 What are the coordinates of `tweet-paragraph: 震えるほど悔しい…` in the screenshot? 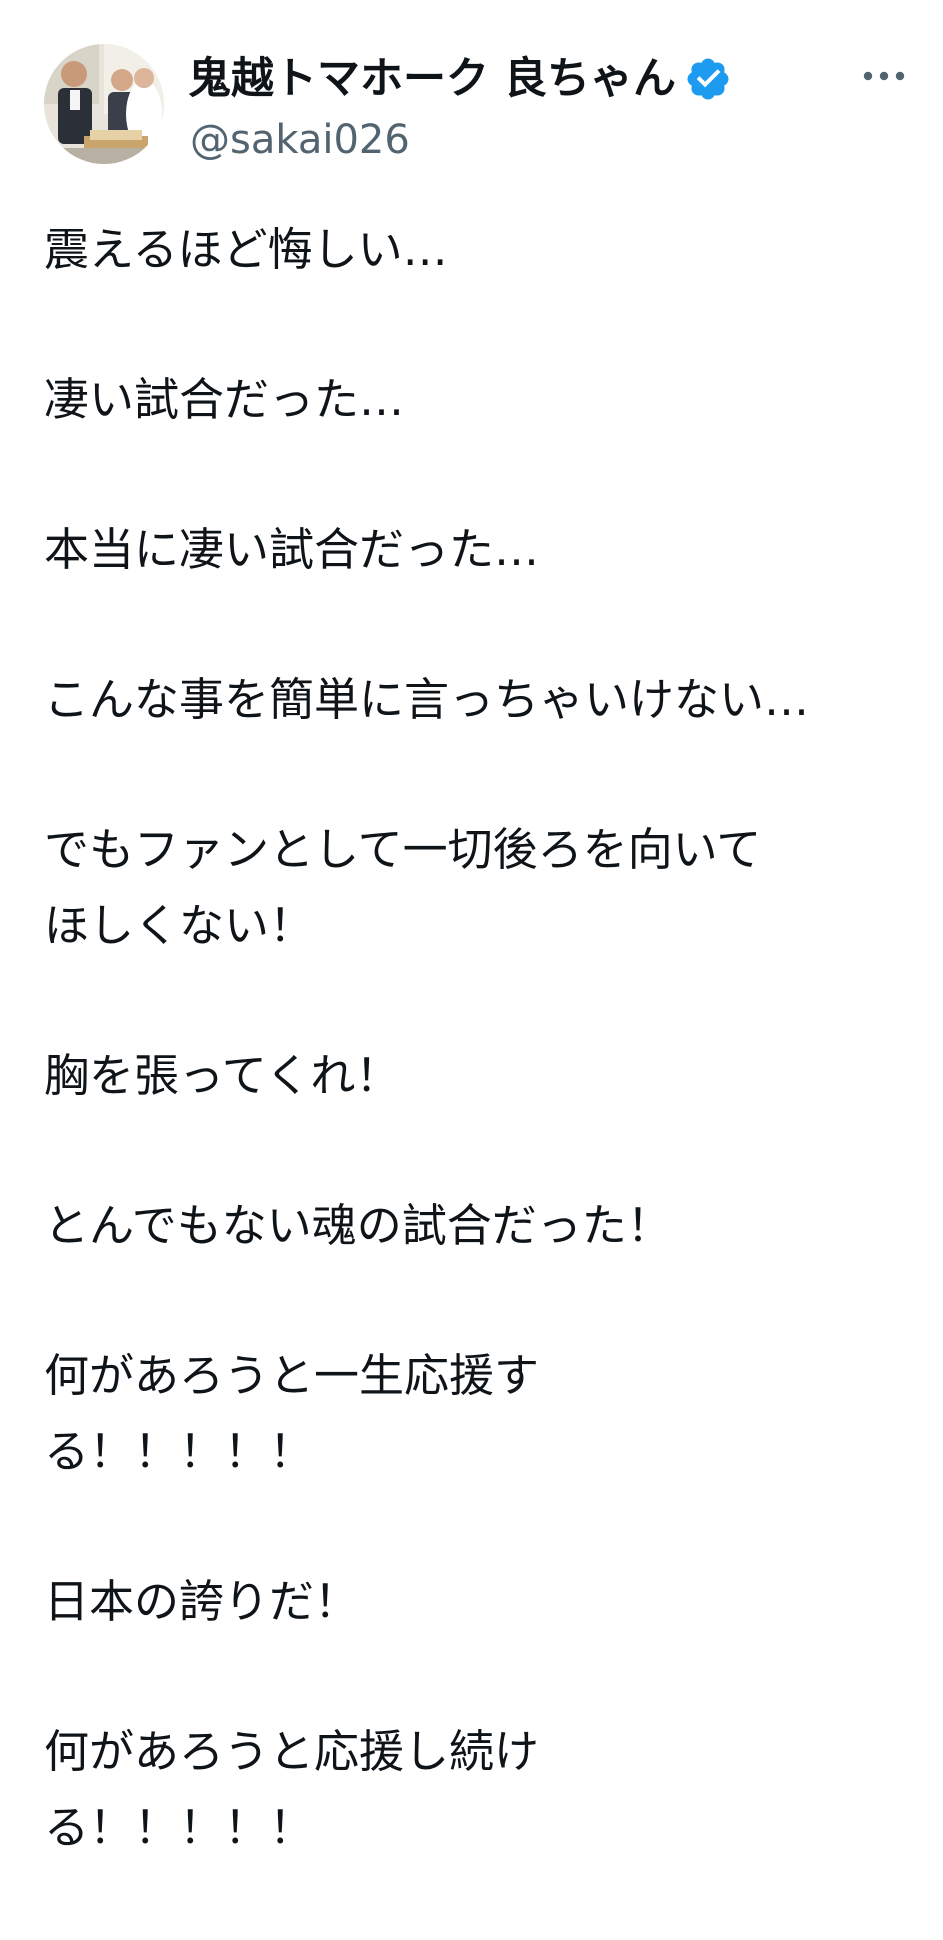 It's located at (479, 250).